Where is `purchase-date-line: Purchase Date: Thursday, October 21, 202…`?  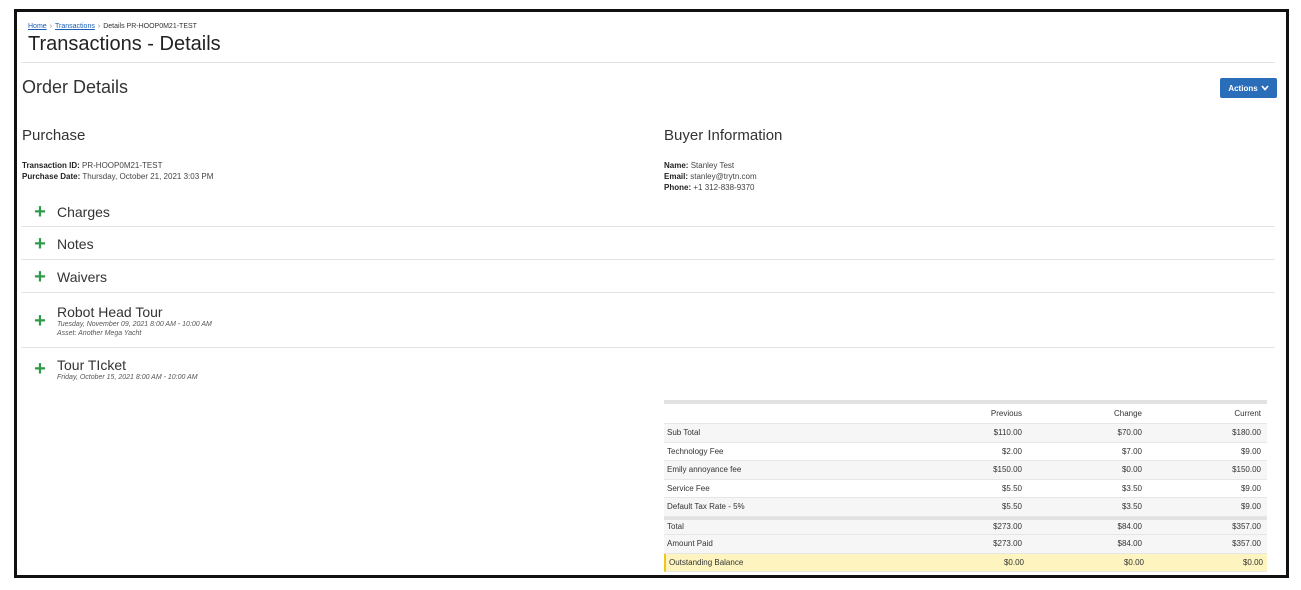
purchase-date-line: Purchase Date: Thursday, October 21, 202… is located at coordinates (117, 176).